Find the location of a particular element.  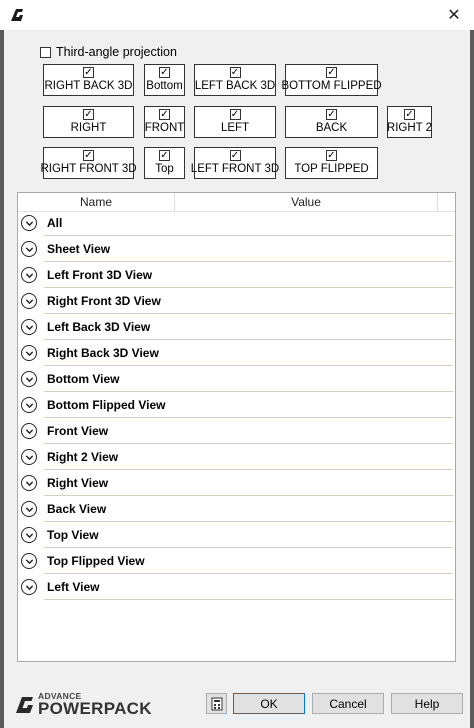

view-button-left-front-3d: ✓ LEFT FRONT 3D is located at coordinates (235, 163).